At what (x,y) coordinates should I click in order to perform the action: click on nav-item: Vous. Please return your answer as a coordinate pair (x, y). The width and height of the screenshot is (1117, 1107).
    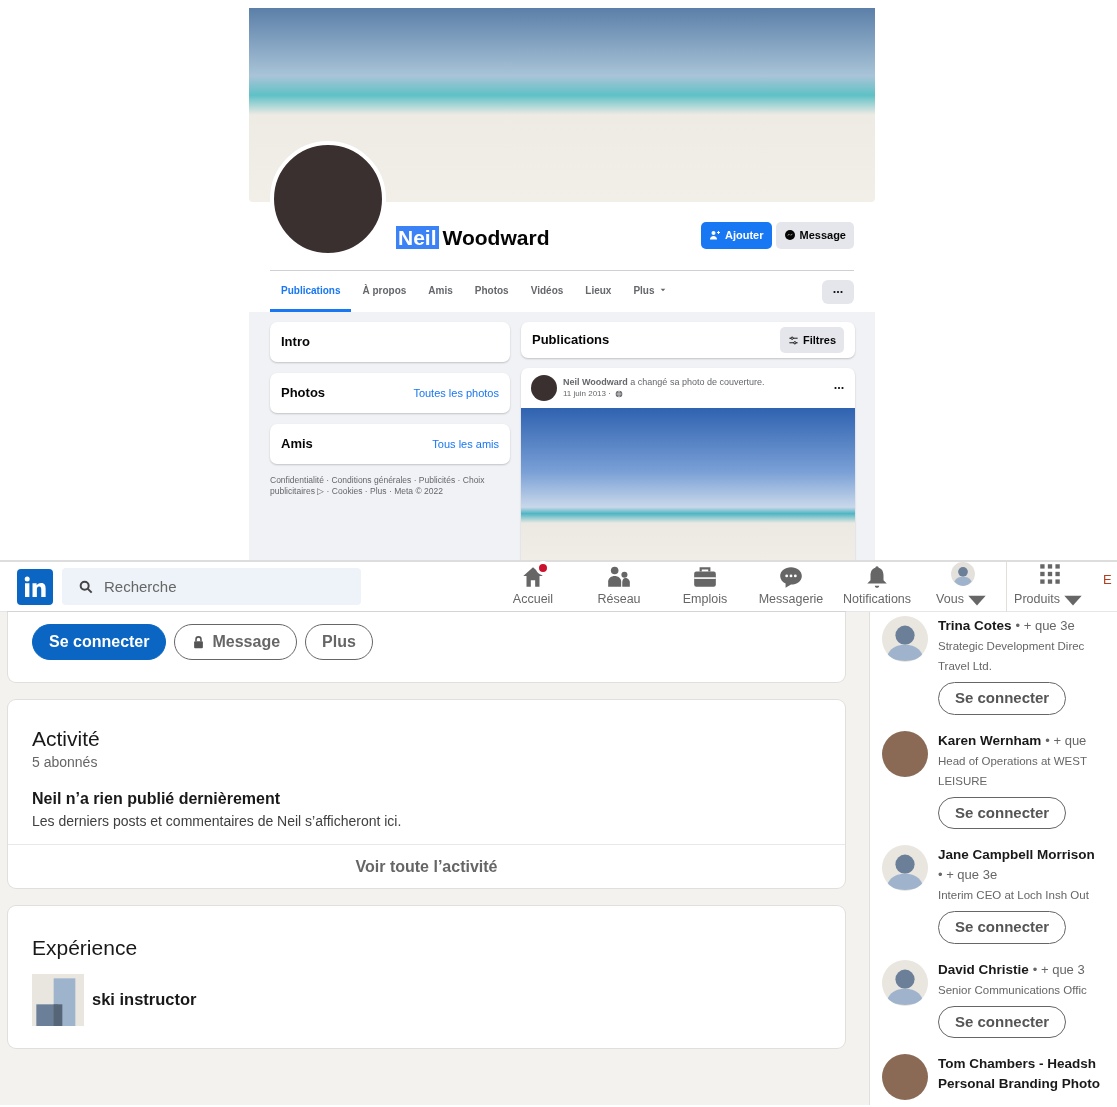
    Looking at the image, I should click on (963, 586).